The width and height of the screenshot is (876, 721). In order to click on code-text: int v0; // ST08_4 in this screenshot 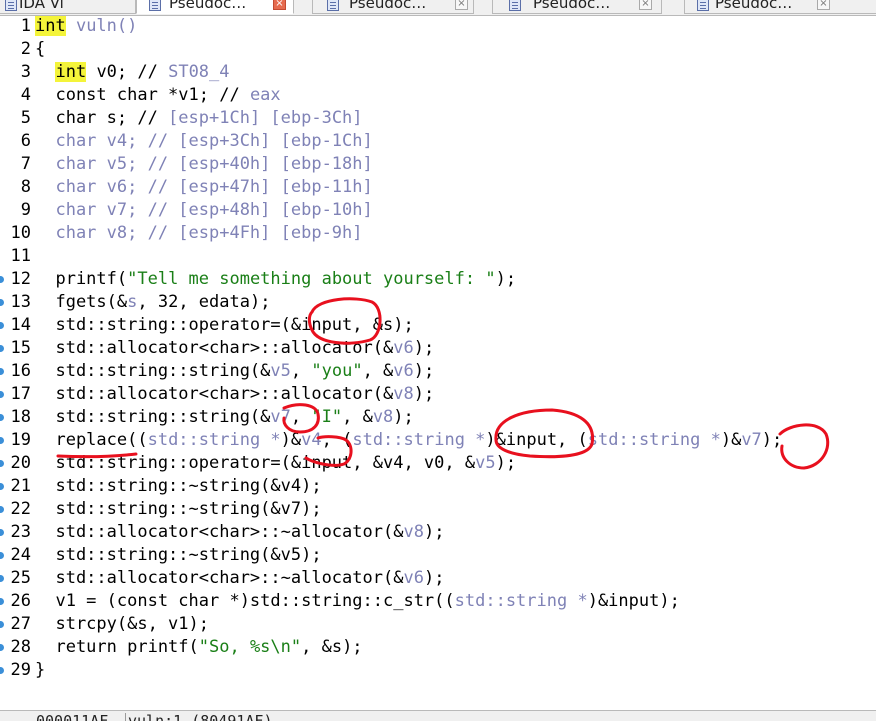, I will do `click(132, 72)`.